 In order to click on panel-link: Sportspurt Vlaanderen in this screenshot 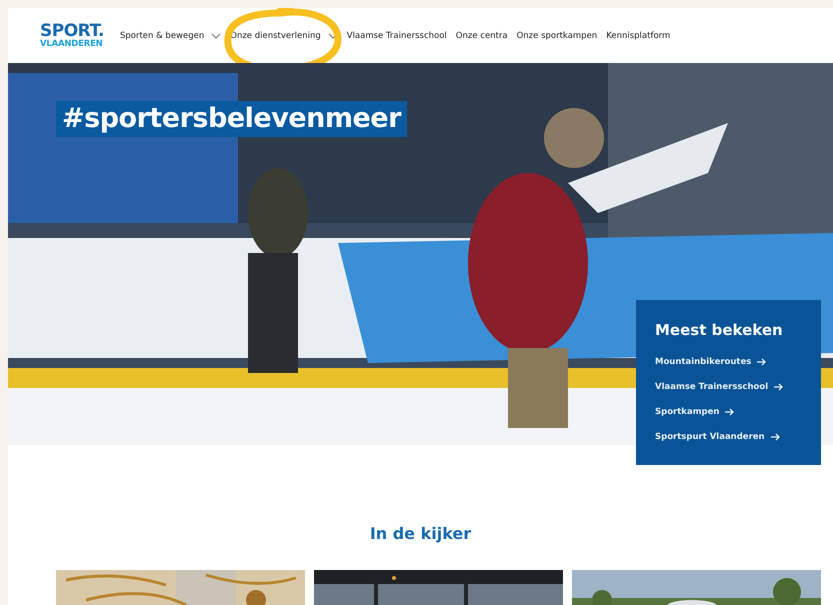, I will do `click(738, 437)`.